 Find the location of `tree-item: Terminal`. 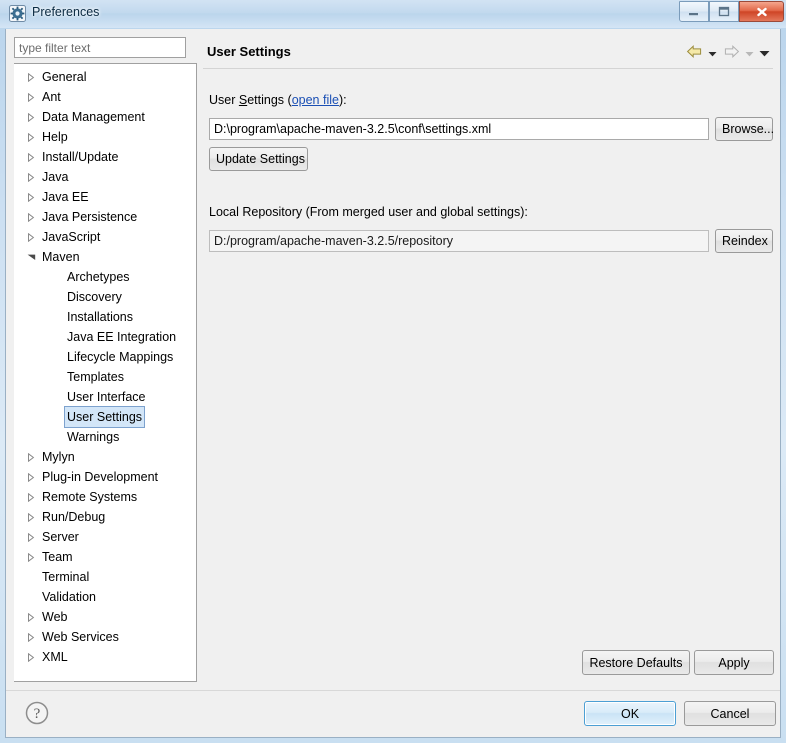

tree-item: Terminal is located at coordinates (105, 577).